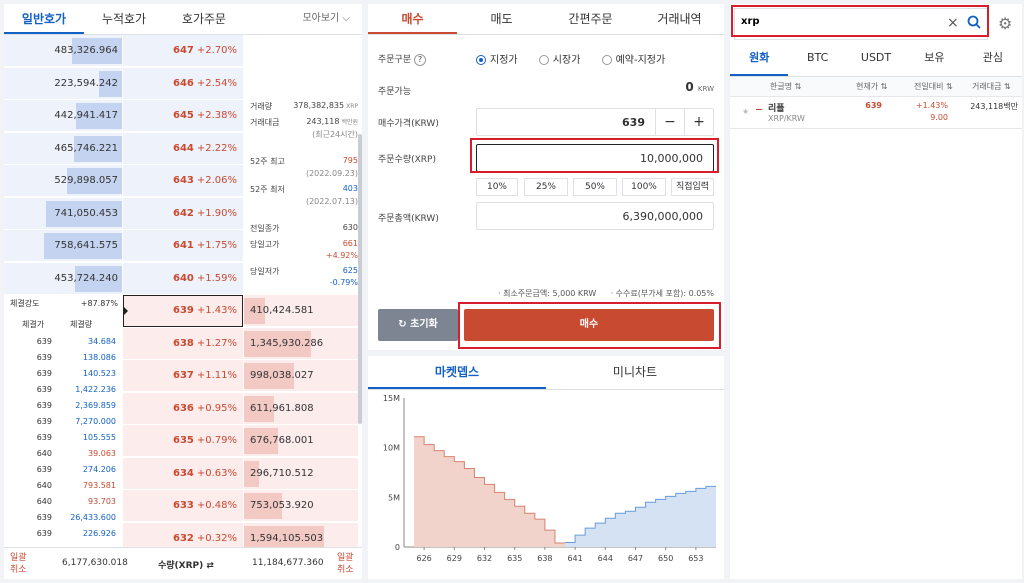  I want to click on ask-volume-cell: 465,746.221, so click(63, 148).